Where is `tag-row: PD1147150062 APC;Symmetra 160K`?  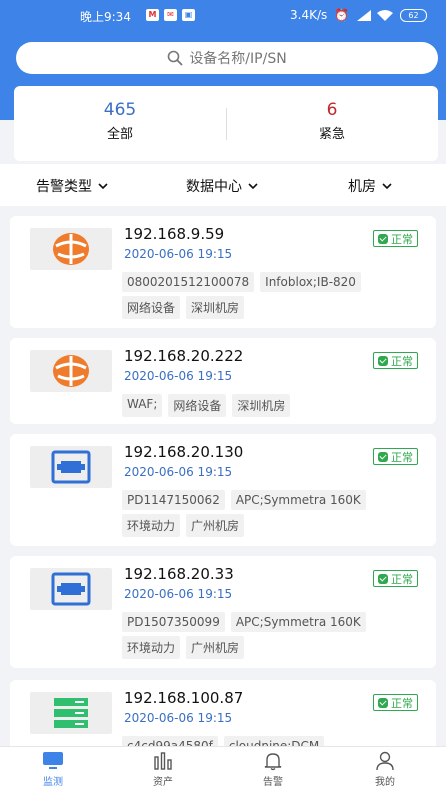
tag-row: PD1147150062 APC;Symmetra 160K is located at coordinates (244, 500).